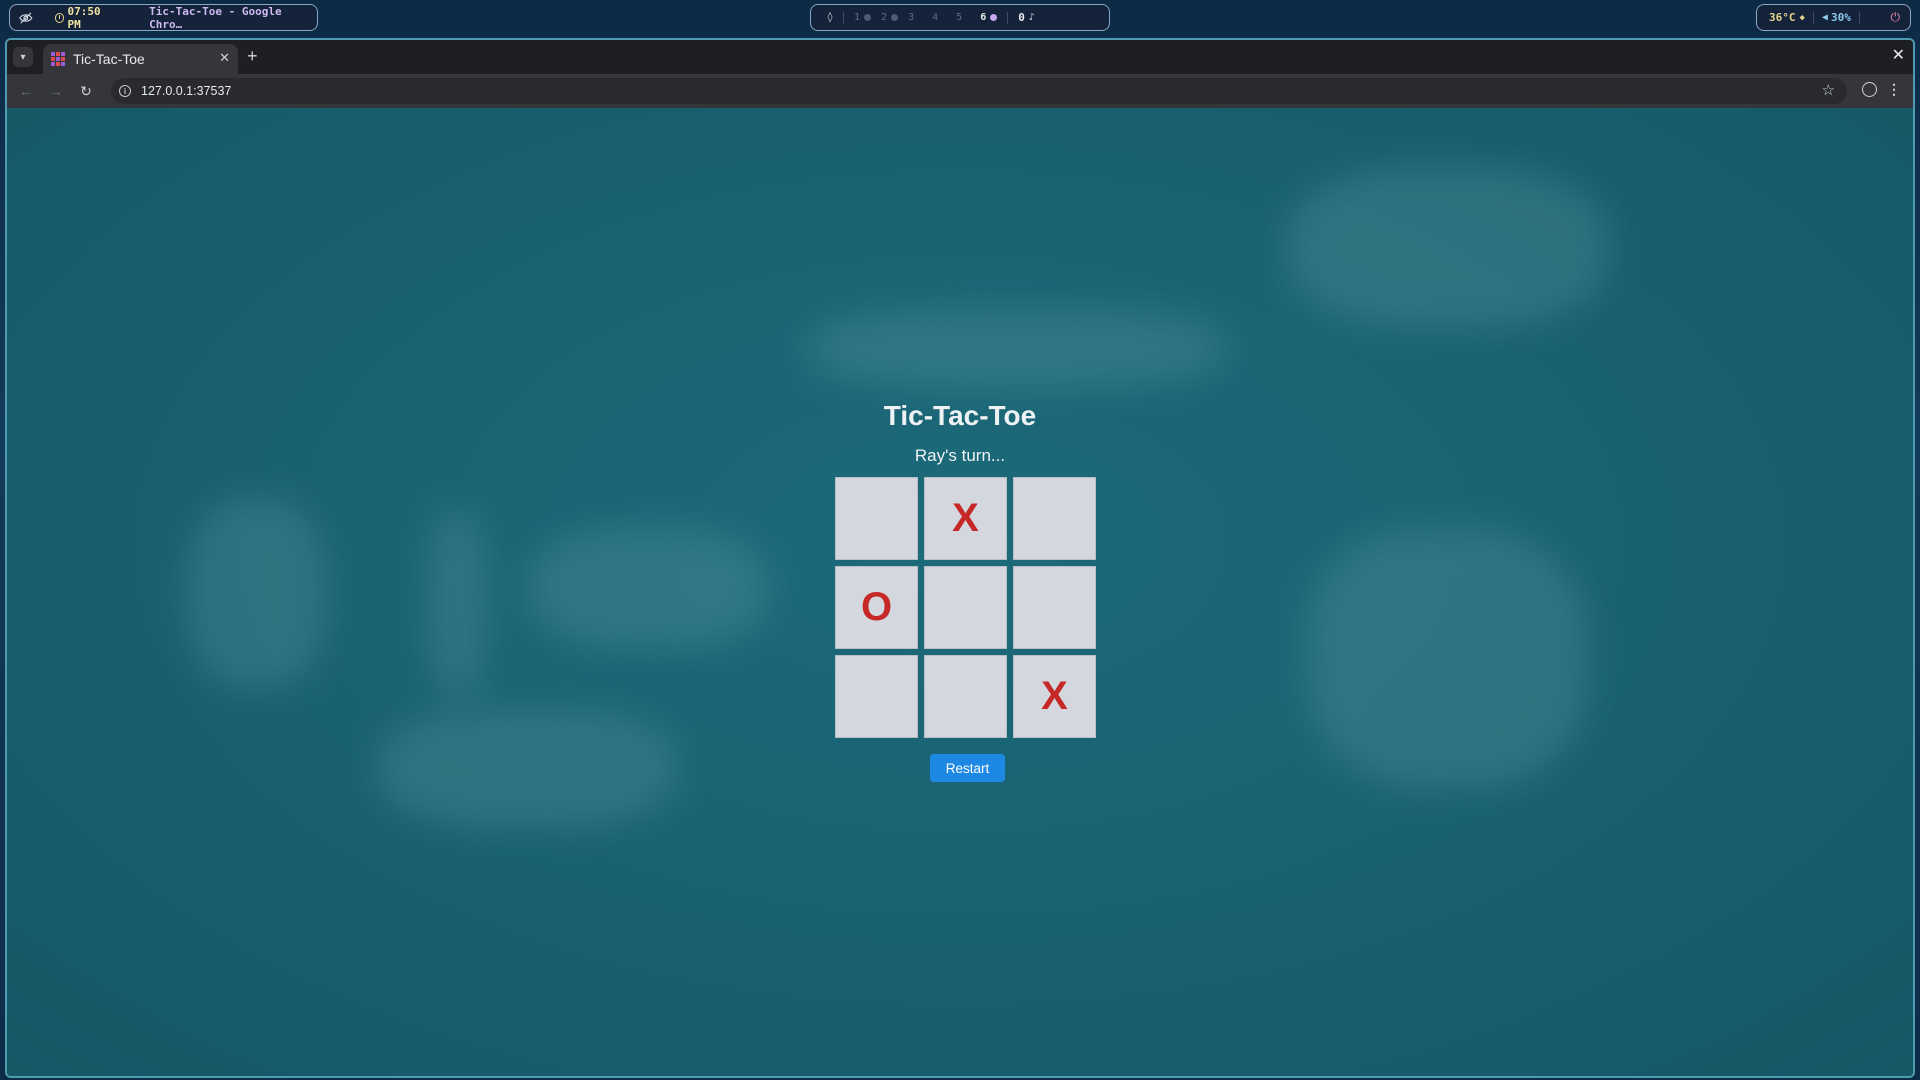  What do you see at coordinates (1898, 55) in the screenshot?
I see `close-window-icon: ✕` at bounding box center [1898, 55].